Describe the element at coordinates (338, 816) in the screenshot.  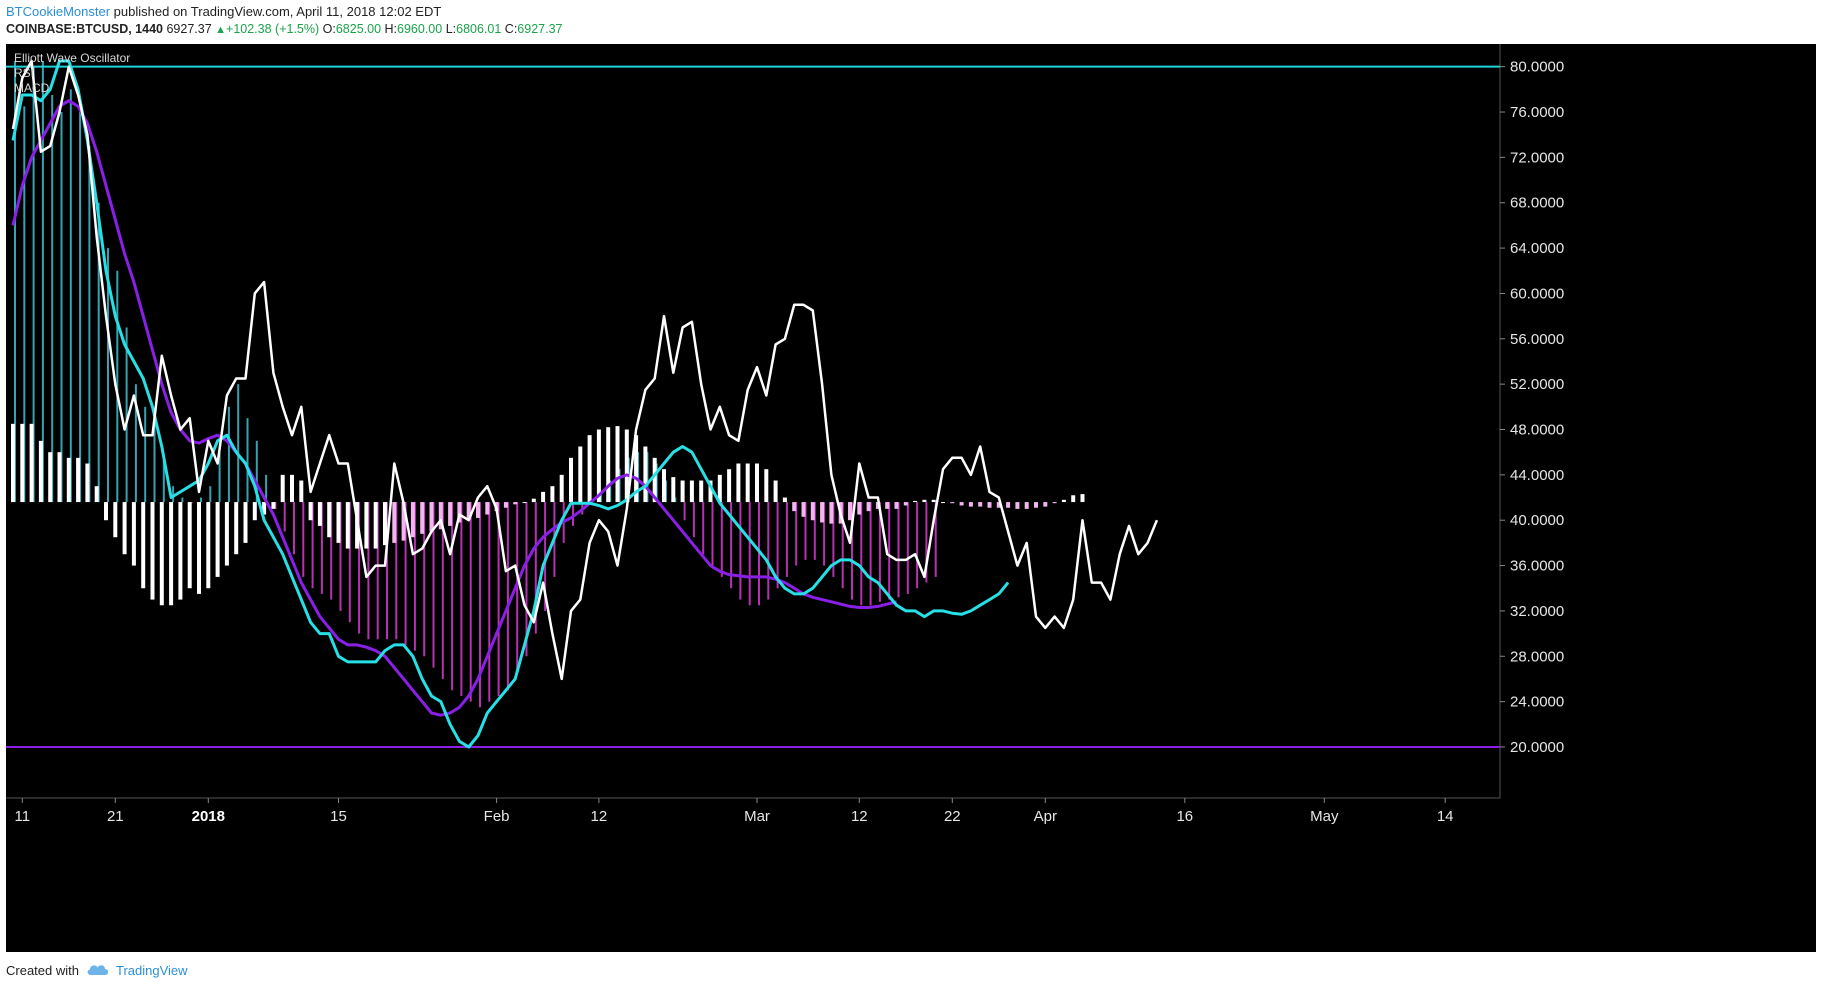
I see `x-tick-label: 15` at that location.